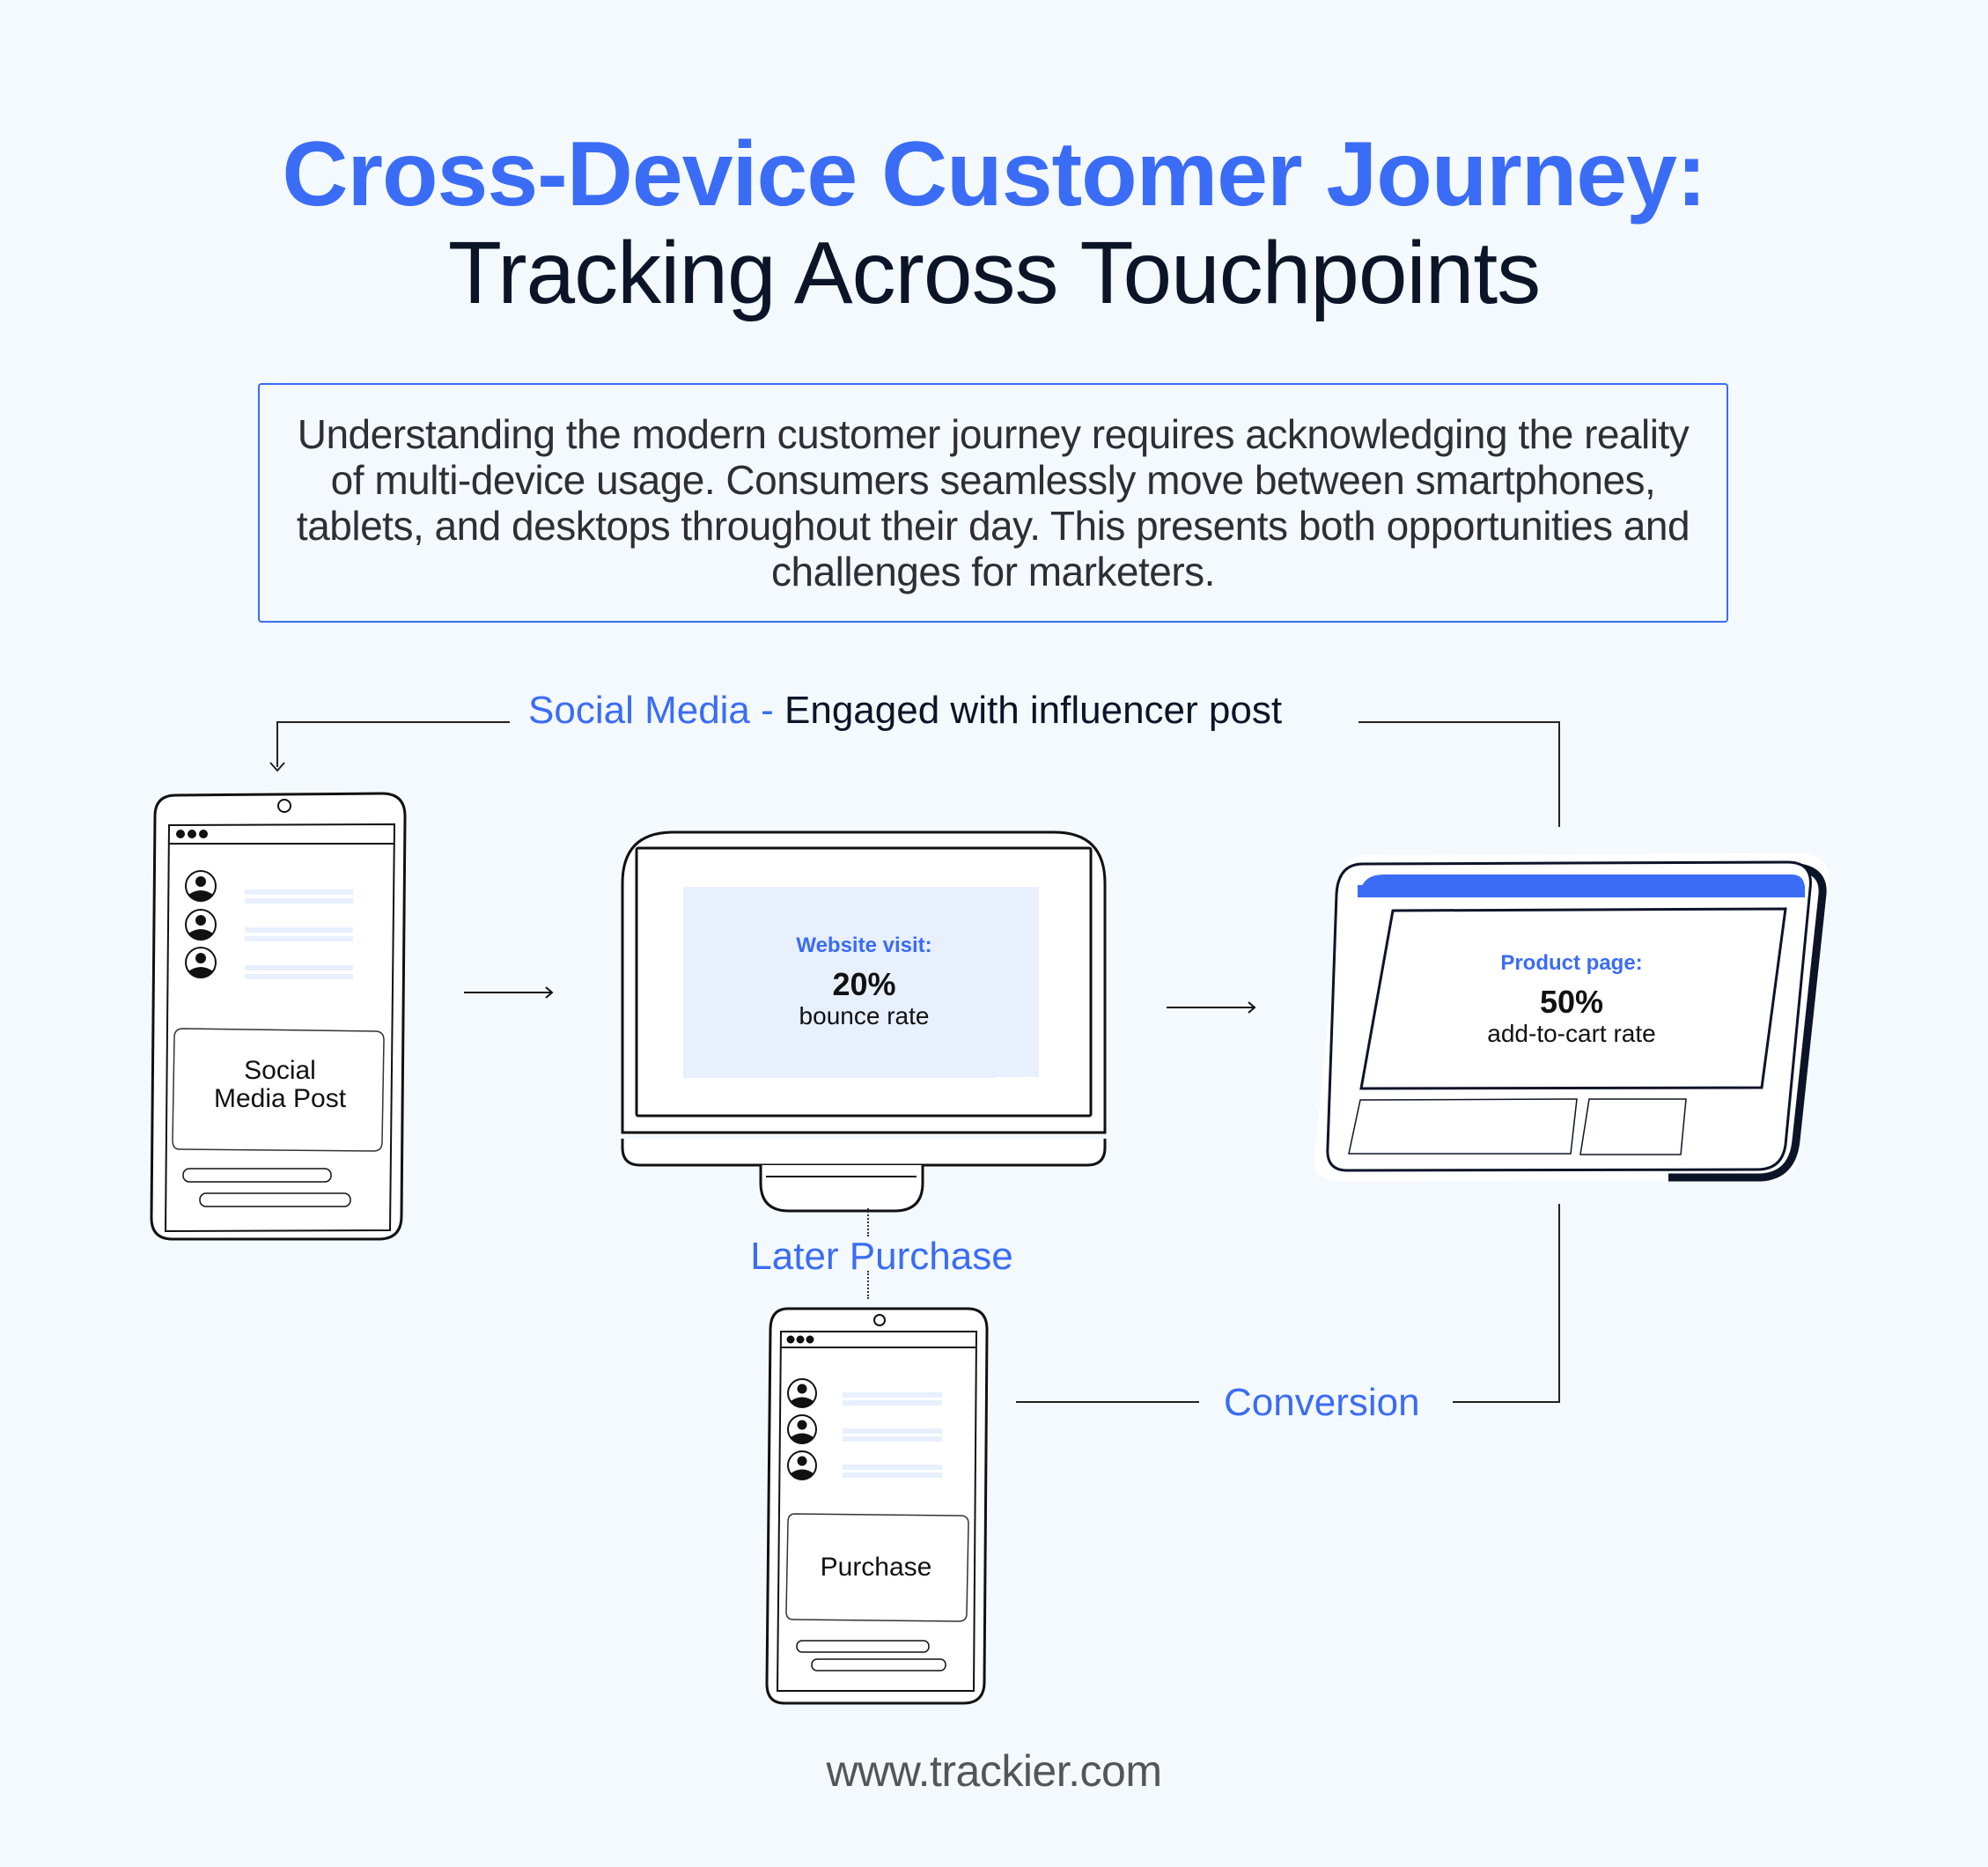 This screenshot has width=1988, height=1867. What do you see at coordinates (877, 1506) in the screenshot?
I see `phone-purchase-device` at bounding box center [877, 1506].